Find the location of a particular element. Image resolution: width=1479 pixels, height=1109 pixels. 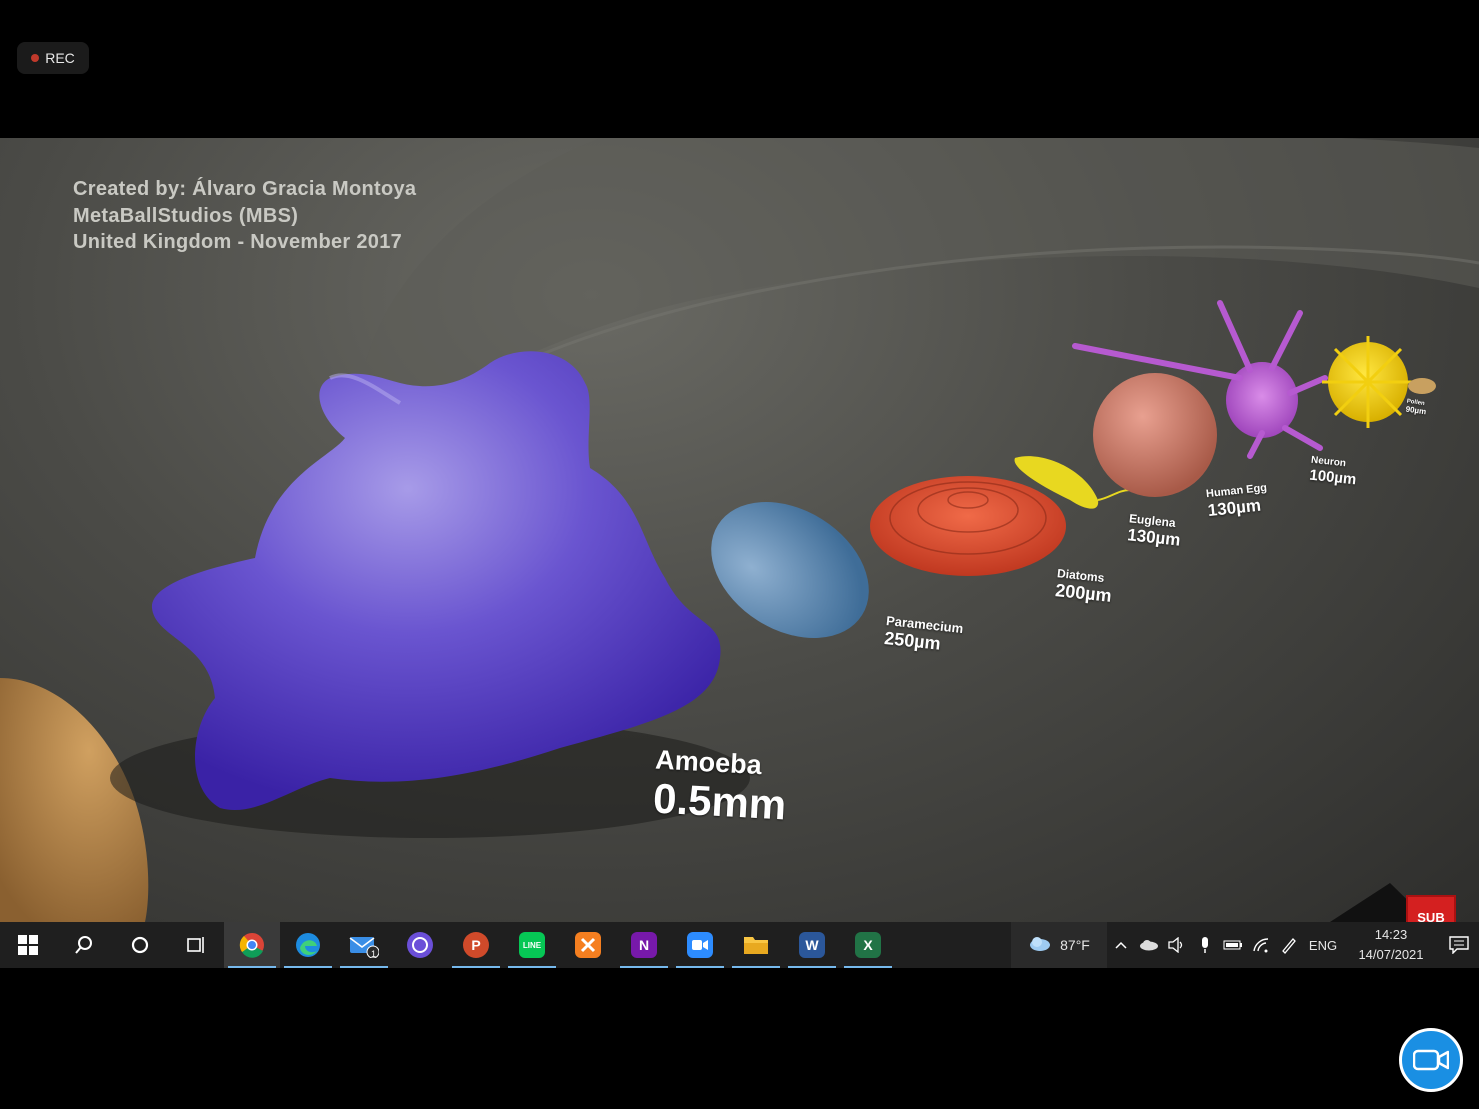

battery-icon is located at coordinates (1232, 945).